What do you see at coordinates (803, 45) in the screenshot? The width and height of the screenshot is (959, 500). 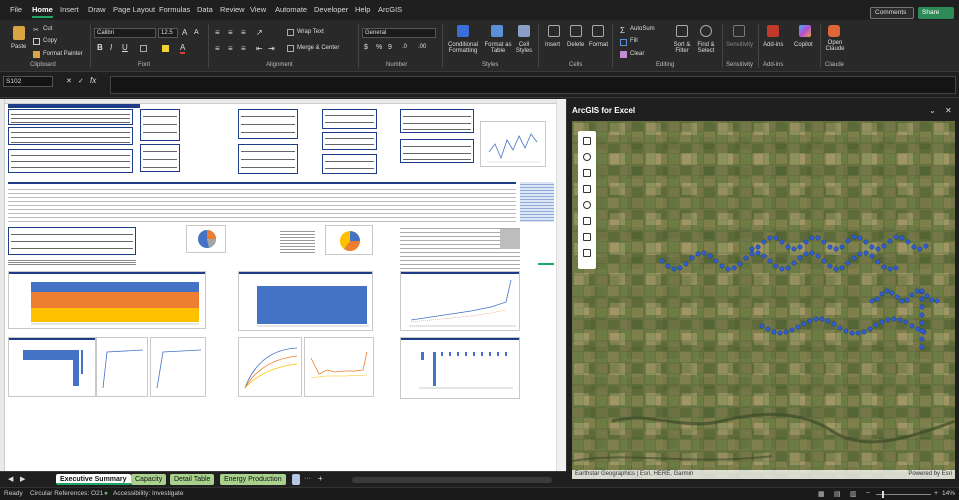 I see `copilot-button: Copilot` at bounding box center [803, 45].